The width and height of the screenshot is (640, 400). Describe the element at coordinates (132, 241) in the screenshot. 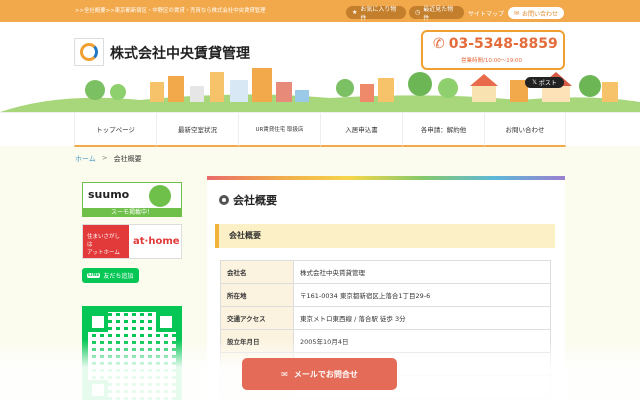

I see `athome-banner: 住まいさがしは アットホーム at·home` at that location.